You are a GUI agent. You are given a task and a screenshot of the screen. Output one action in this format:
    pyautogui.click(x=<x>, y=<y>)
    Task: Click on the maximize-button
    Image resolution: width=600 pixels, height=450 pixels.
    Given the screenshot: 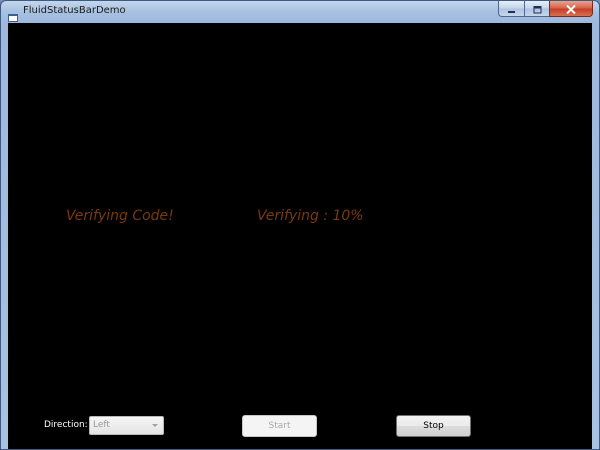 What is the action you would take?
    pyautogui.click(x=536, y=9)
    